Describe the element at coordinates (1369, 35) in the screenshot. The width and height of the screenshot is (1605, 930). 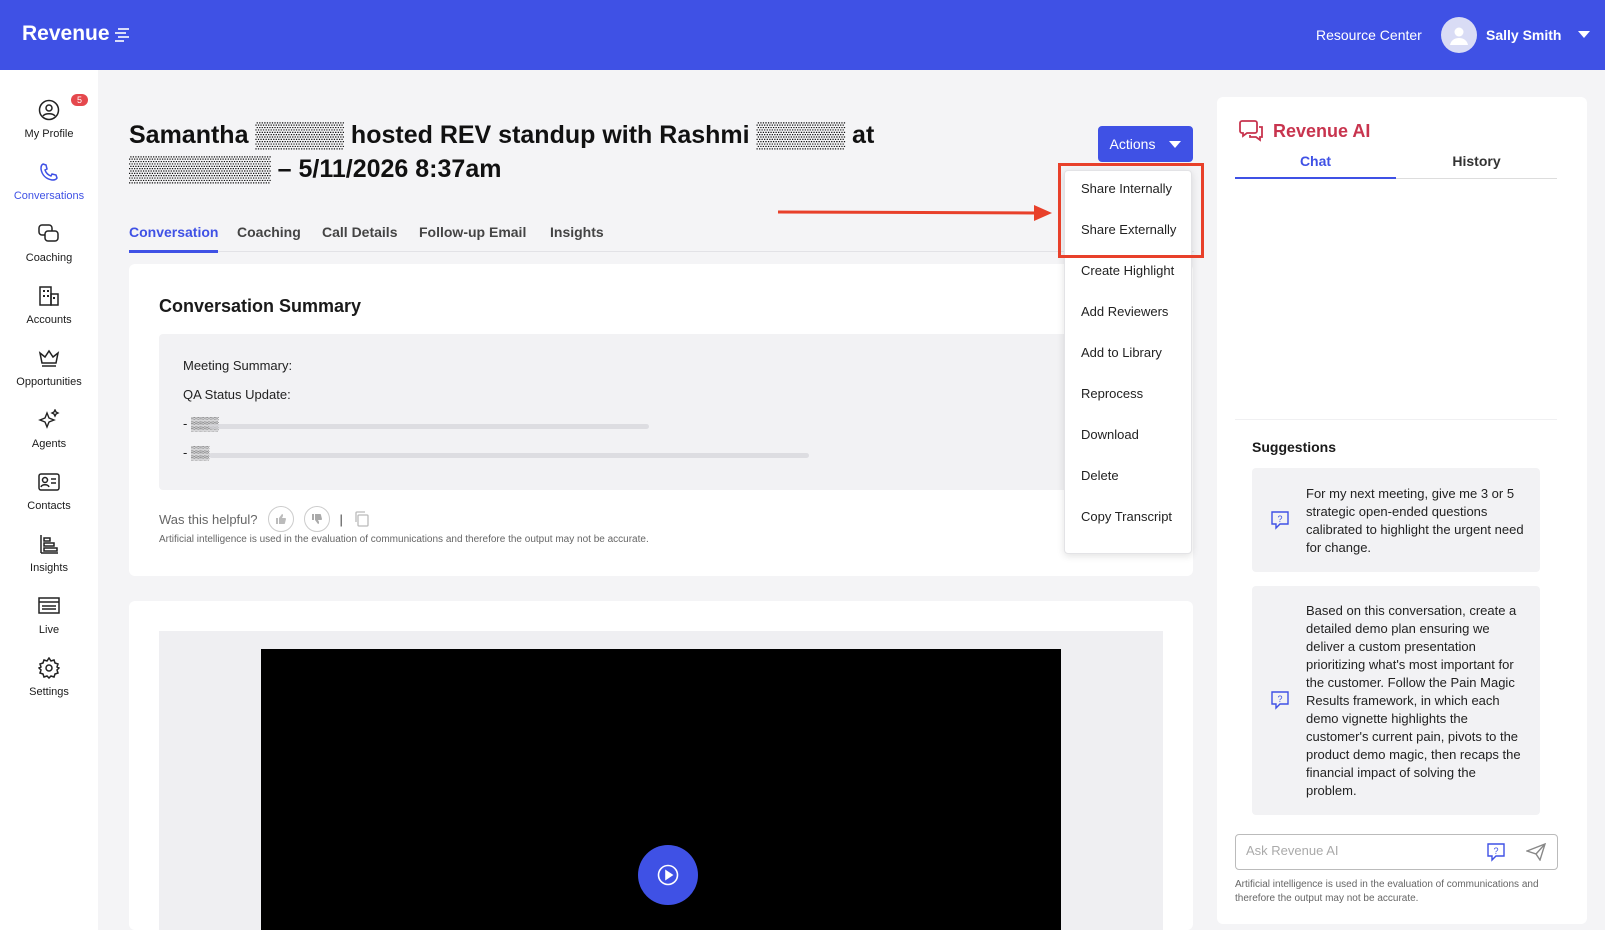
I see `resource-center-link: Resource Center` at that location.